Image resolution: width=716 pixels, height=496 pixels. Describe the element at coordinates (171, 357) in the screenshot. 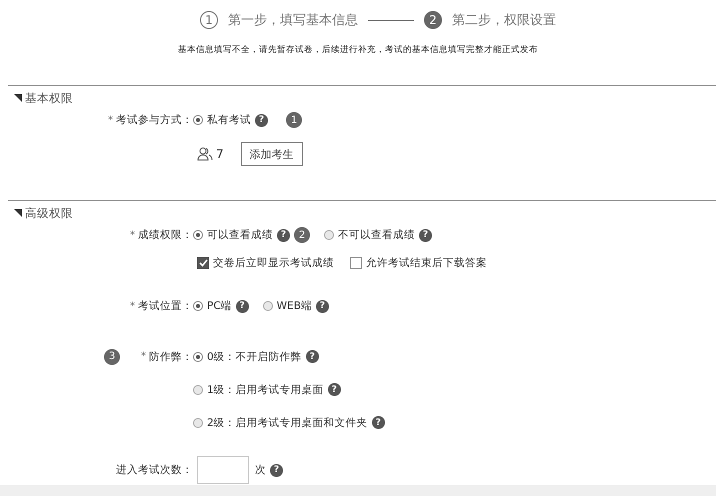

I see `field-label: 防作弊：` at that location.